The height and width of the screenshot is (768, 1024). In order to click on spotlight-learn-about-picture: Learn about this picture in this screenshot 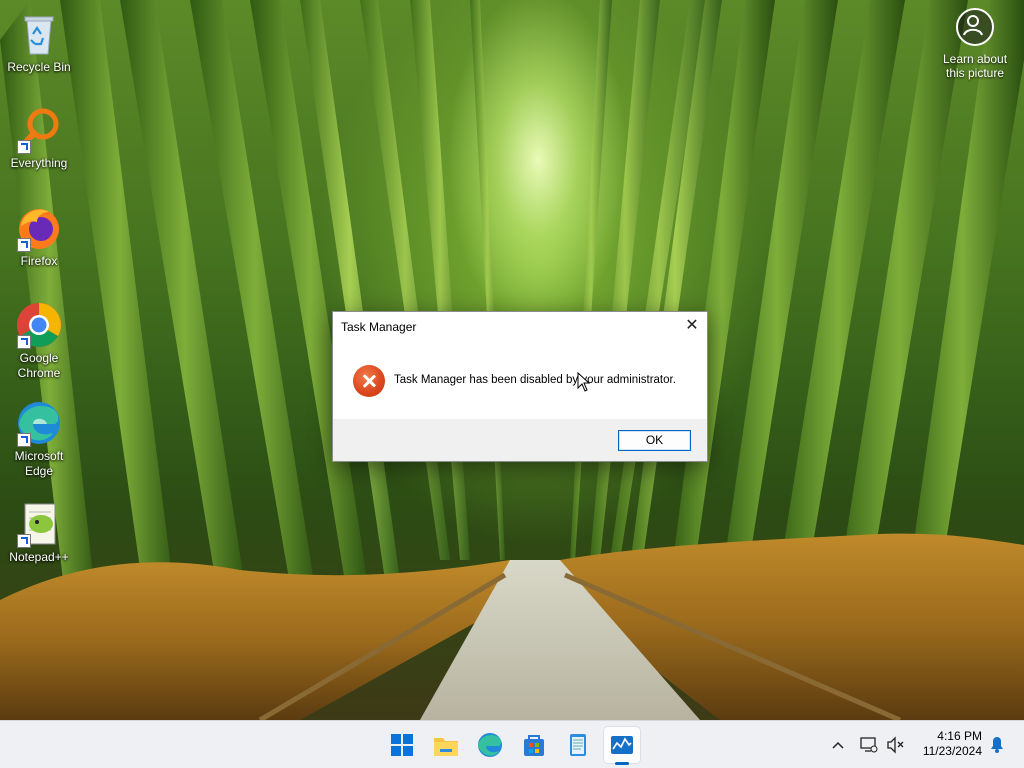, I will do `click(975, 44)`.